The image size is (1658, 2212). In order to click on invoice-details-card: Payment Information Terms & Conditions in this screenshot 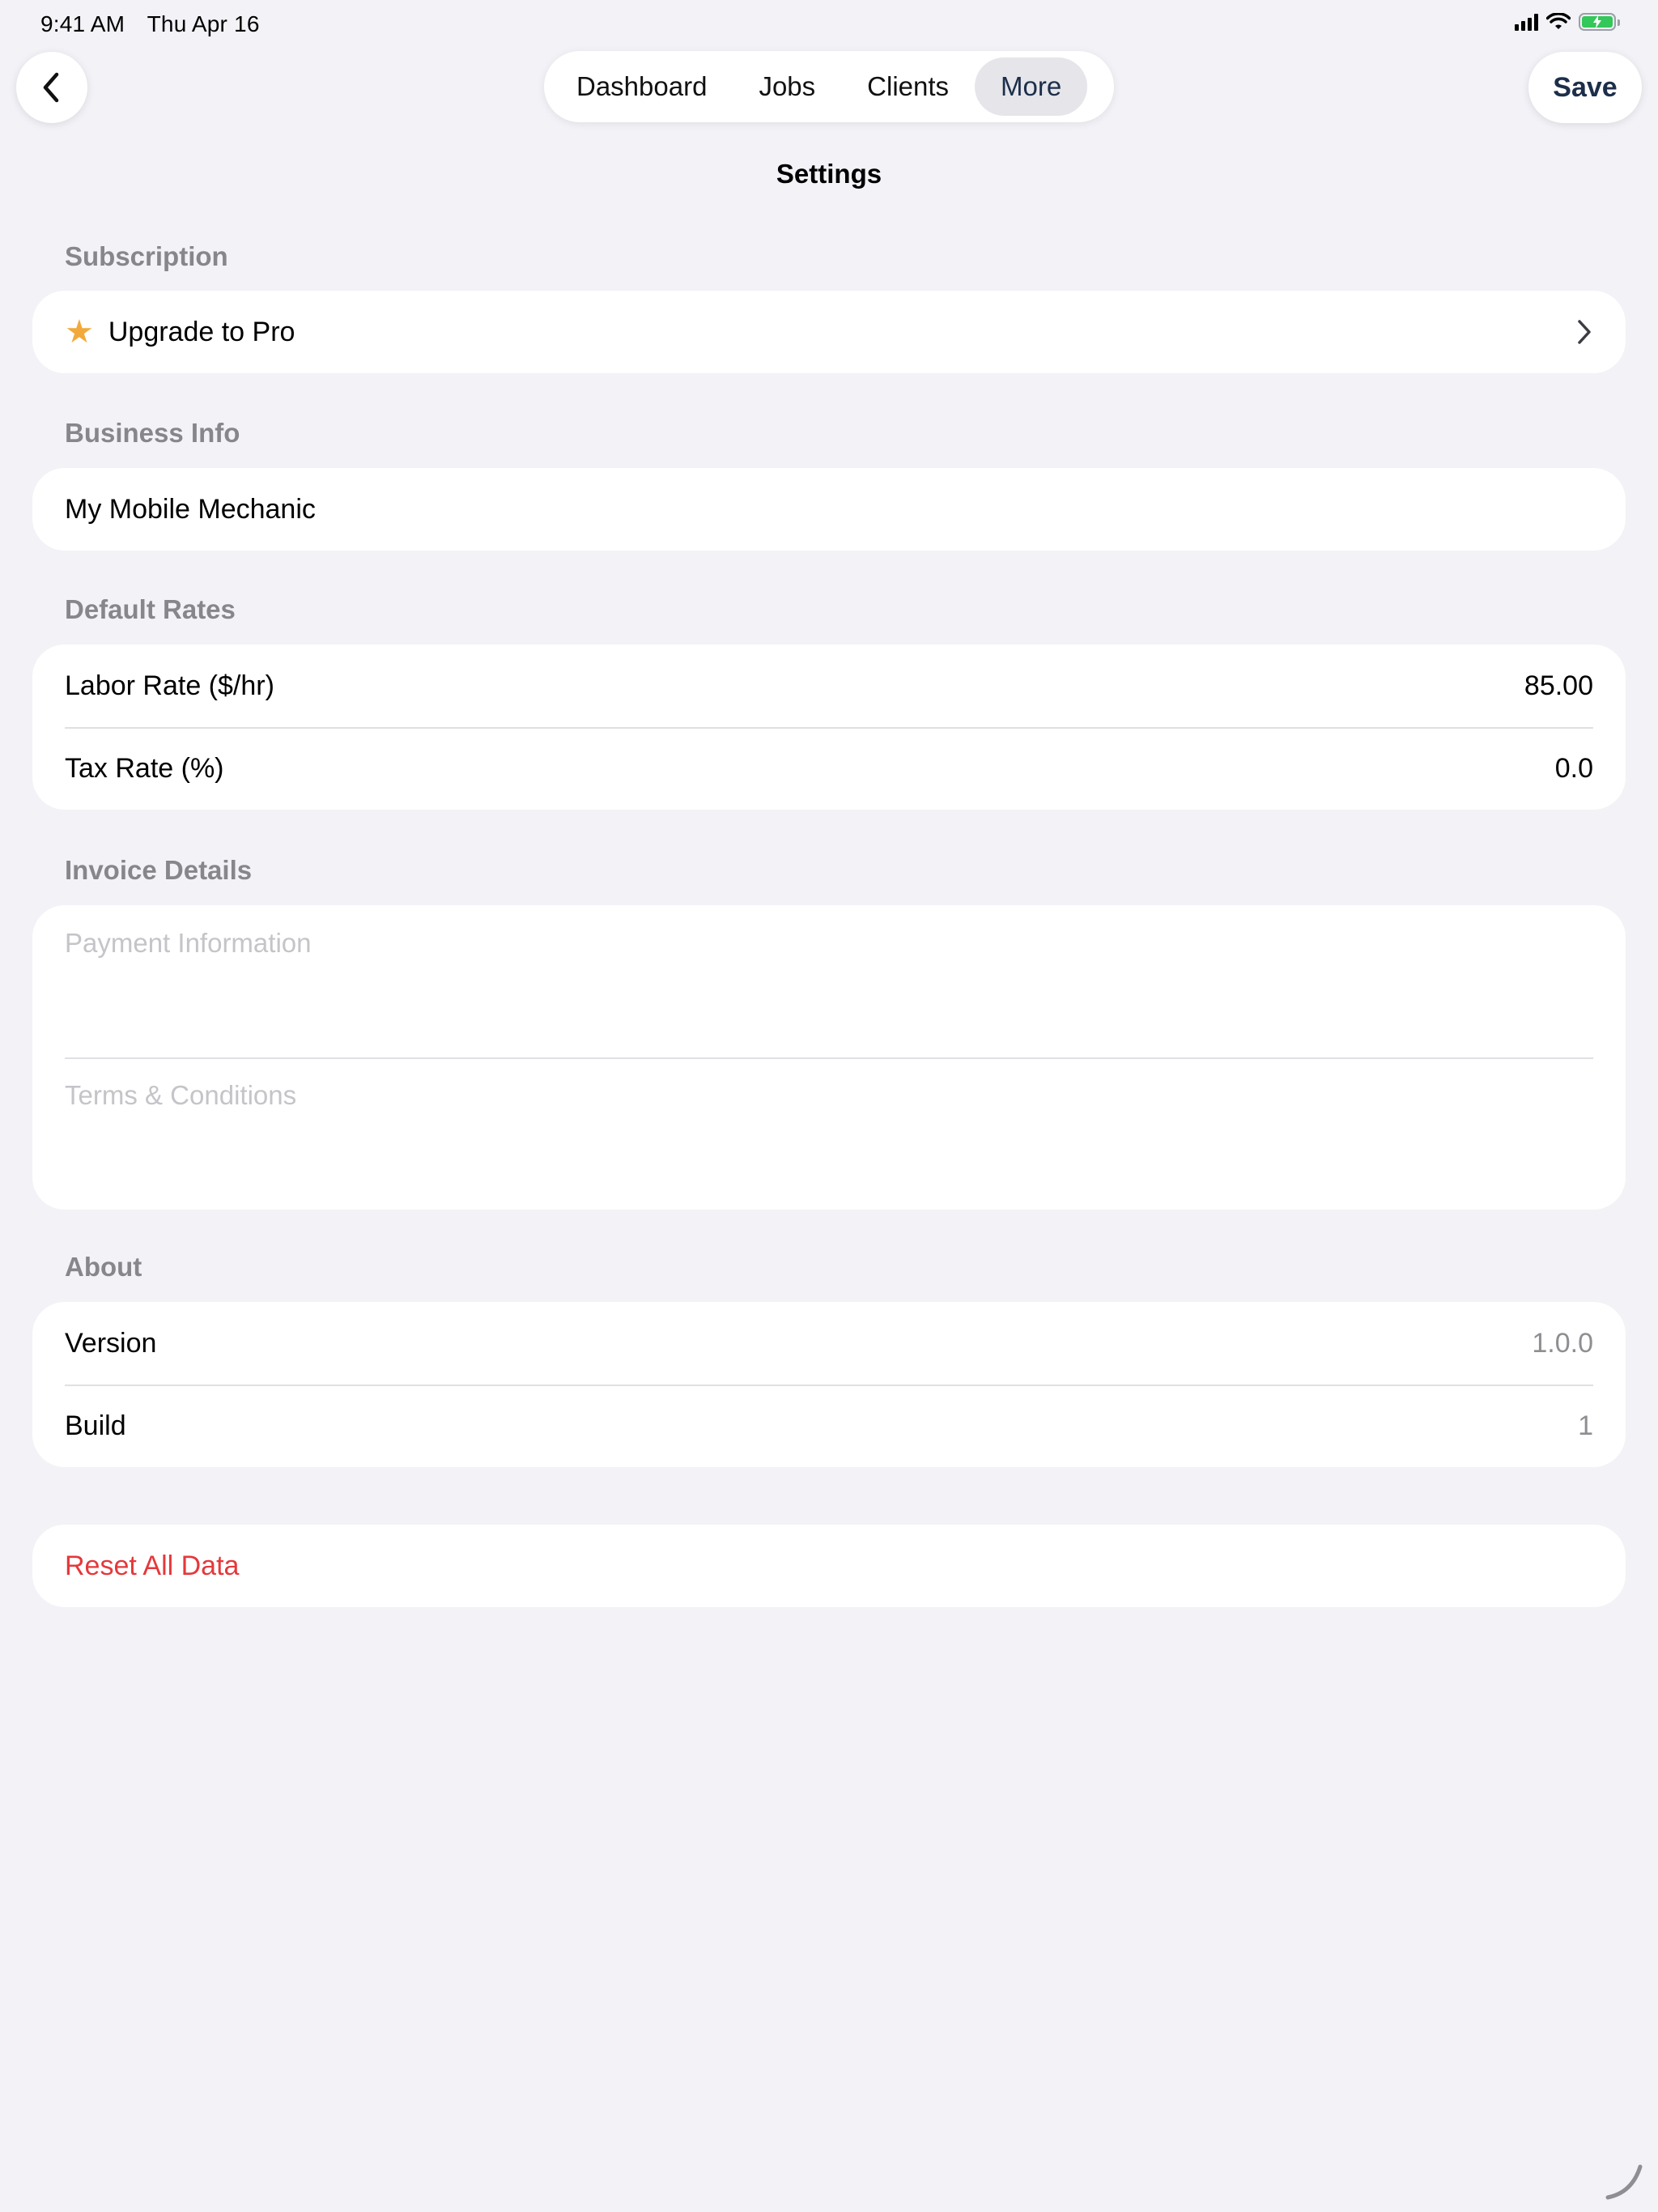, I will do `click(829, 1057)`.